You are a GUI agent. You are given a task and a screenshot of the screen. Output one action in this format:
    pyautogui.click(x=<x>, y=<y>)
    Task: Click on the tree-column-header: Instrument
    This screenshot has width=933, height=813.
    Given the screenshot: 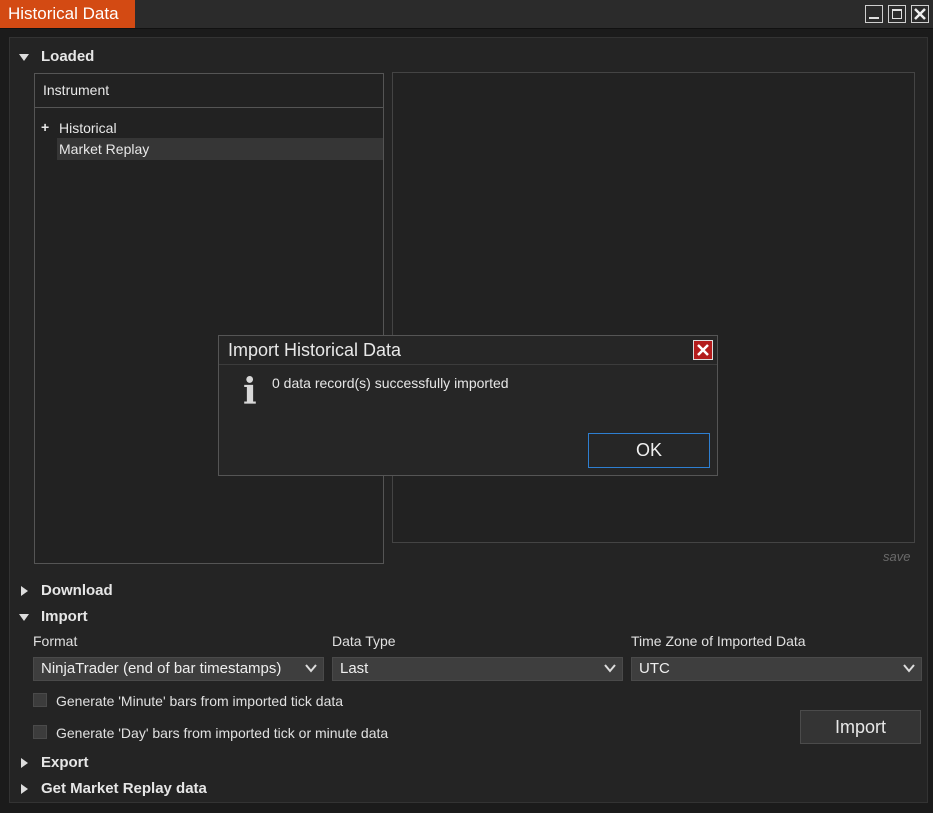 What is the action you would take?
    pyautogui.click(x=209, y=91)
    